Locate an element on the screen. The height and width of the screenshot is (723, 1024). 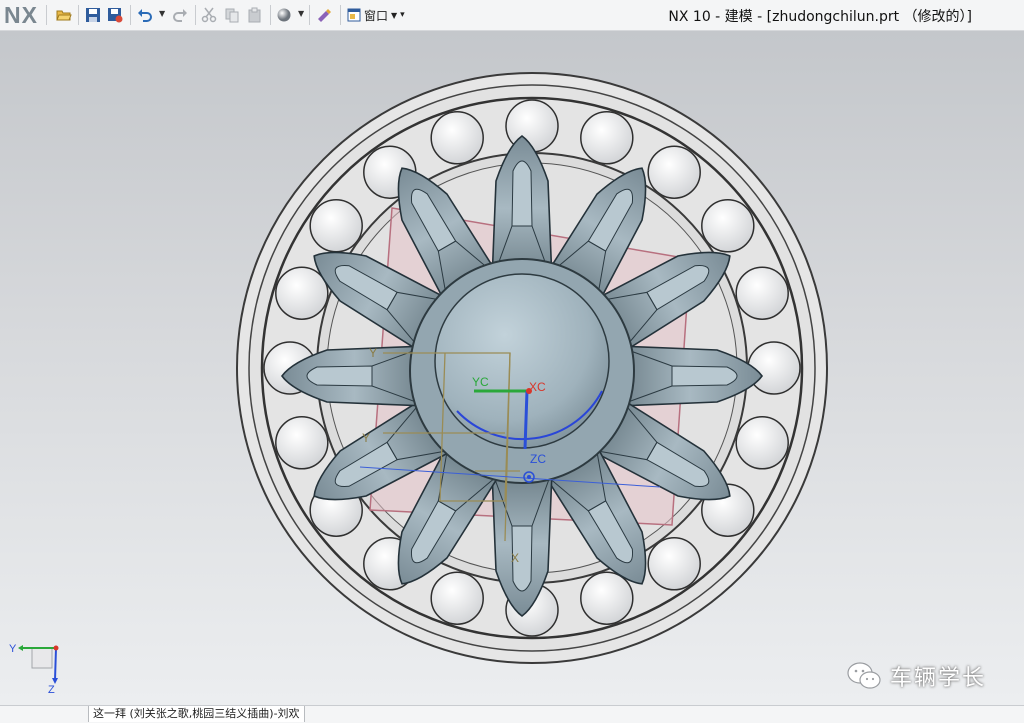
render-style-dropdown-arrow: ▼ is located at coordinates (301, 14).